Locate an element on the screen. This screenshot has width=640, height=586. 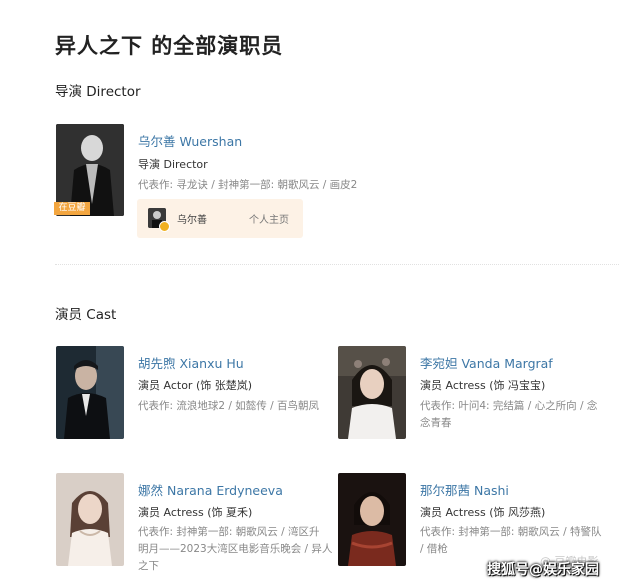
section-divider is located at coordinates (337, 264).